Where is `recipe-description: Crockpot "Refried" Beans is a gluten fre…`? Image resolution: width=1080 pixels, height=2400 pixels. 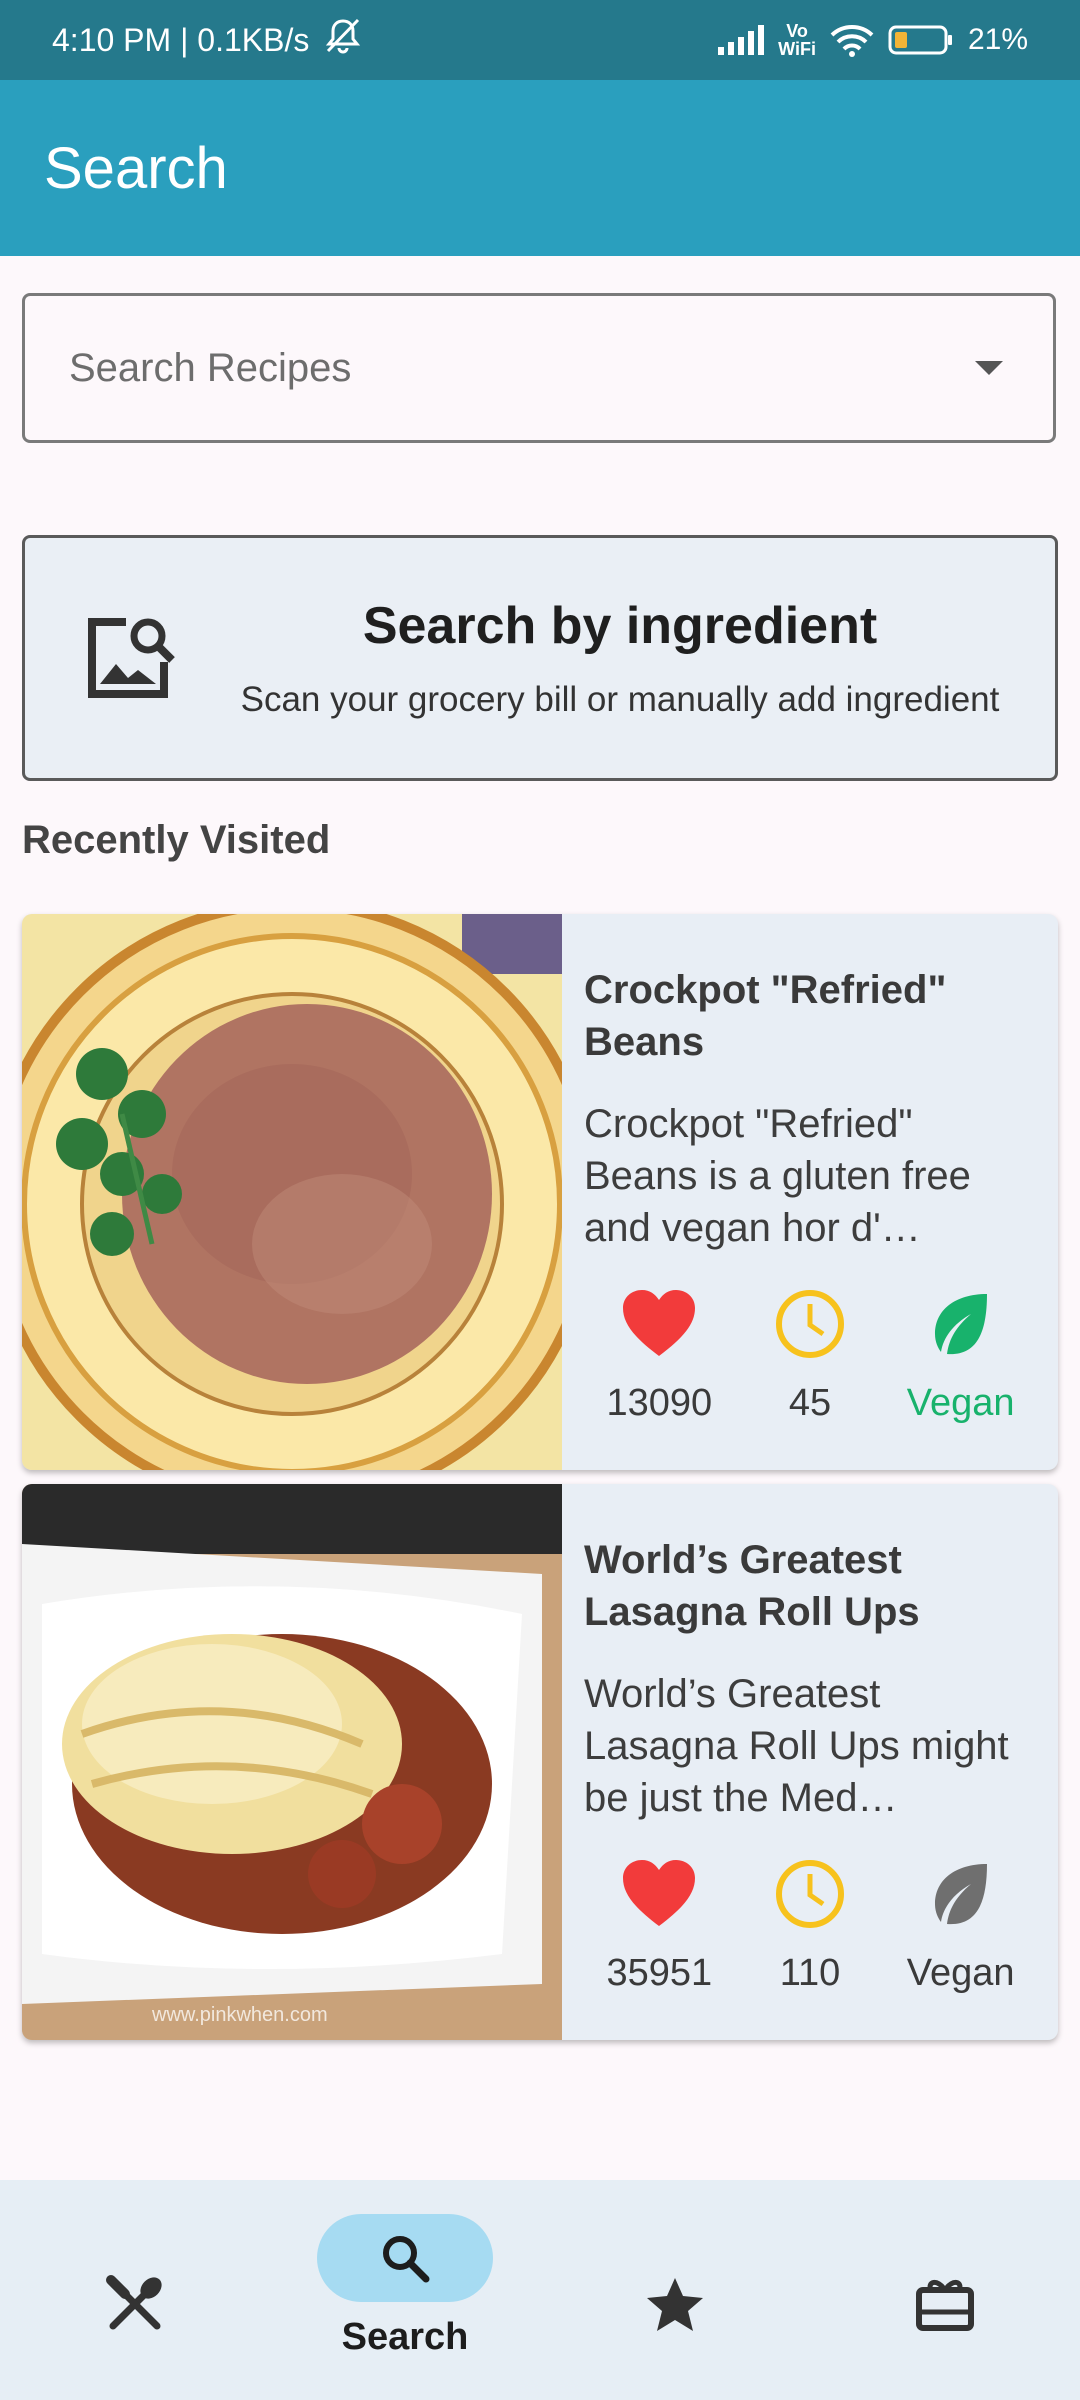 recipe-description: Crockpot "Refried" Beans is a gluten fre… is located at coordinates (777, 1176).